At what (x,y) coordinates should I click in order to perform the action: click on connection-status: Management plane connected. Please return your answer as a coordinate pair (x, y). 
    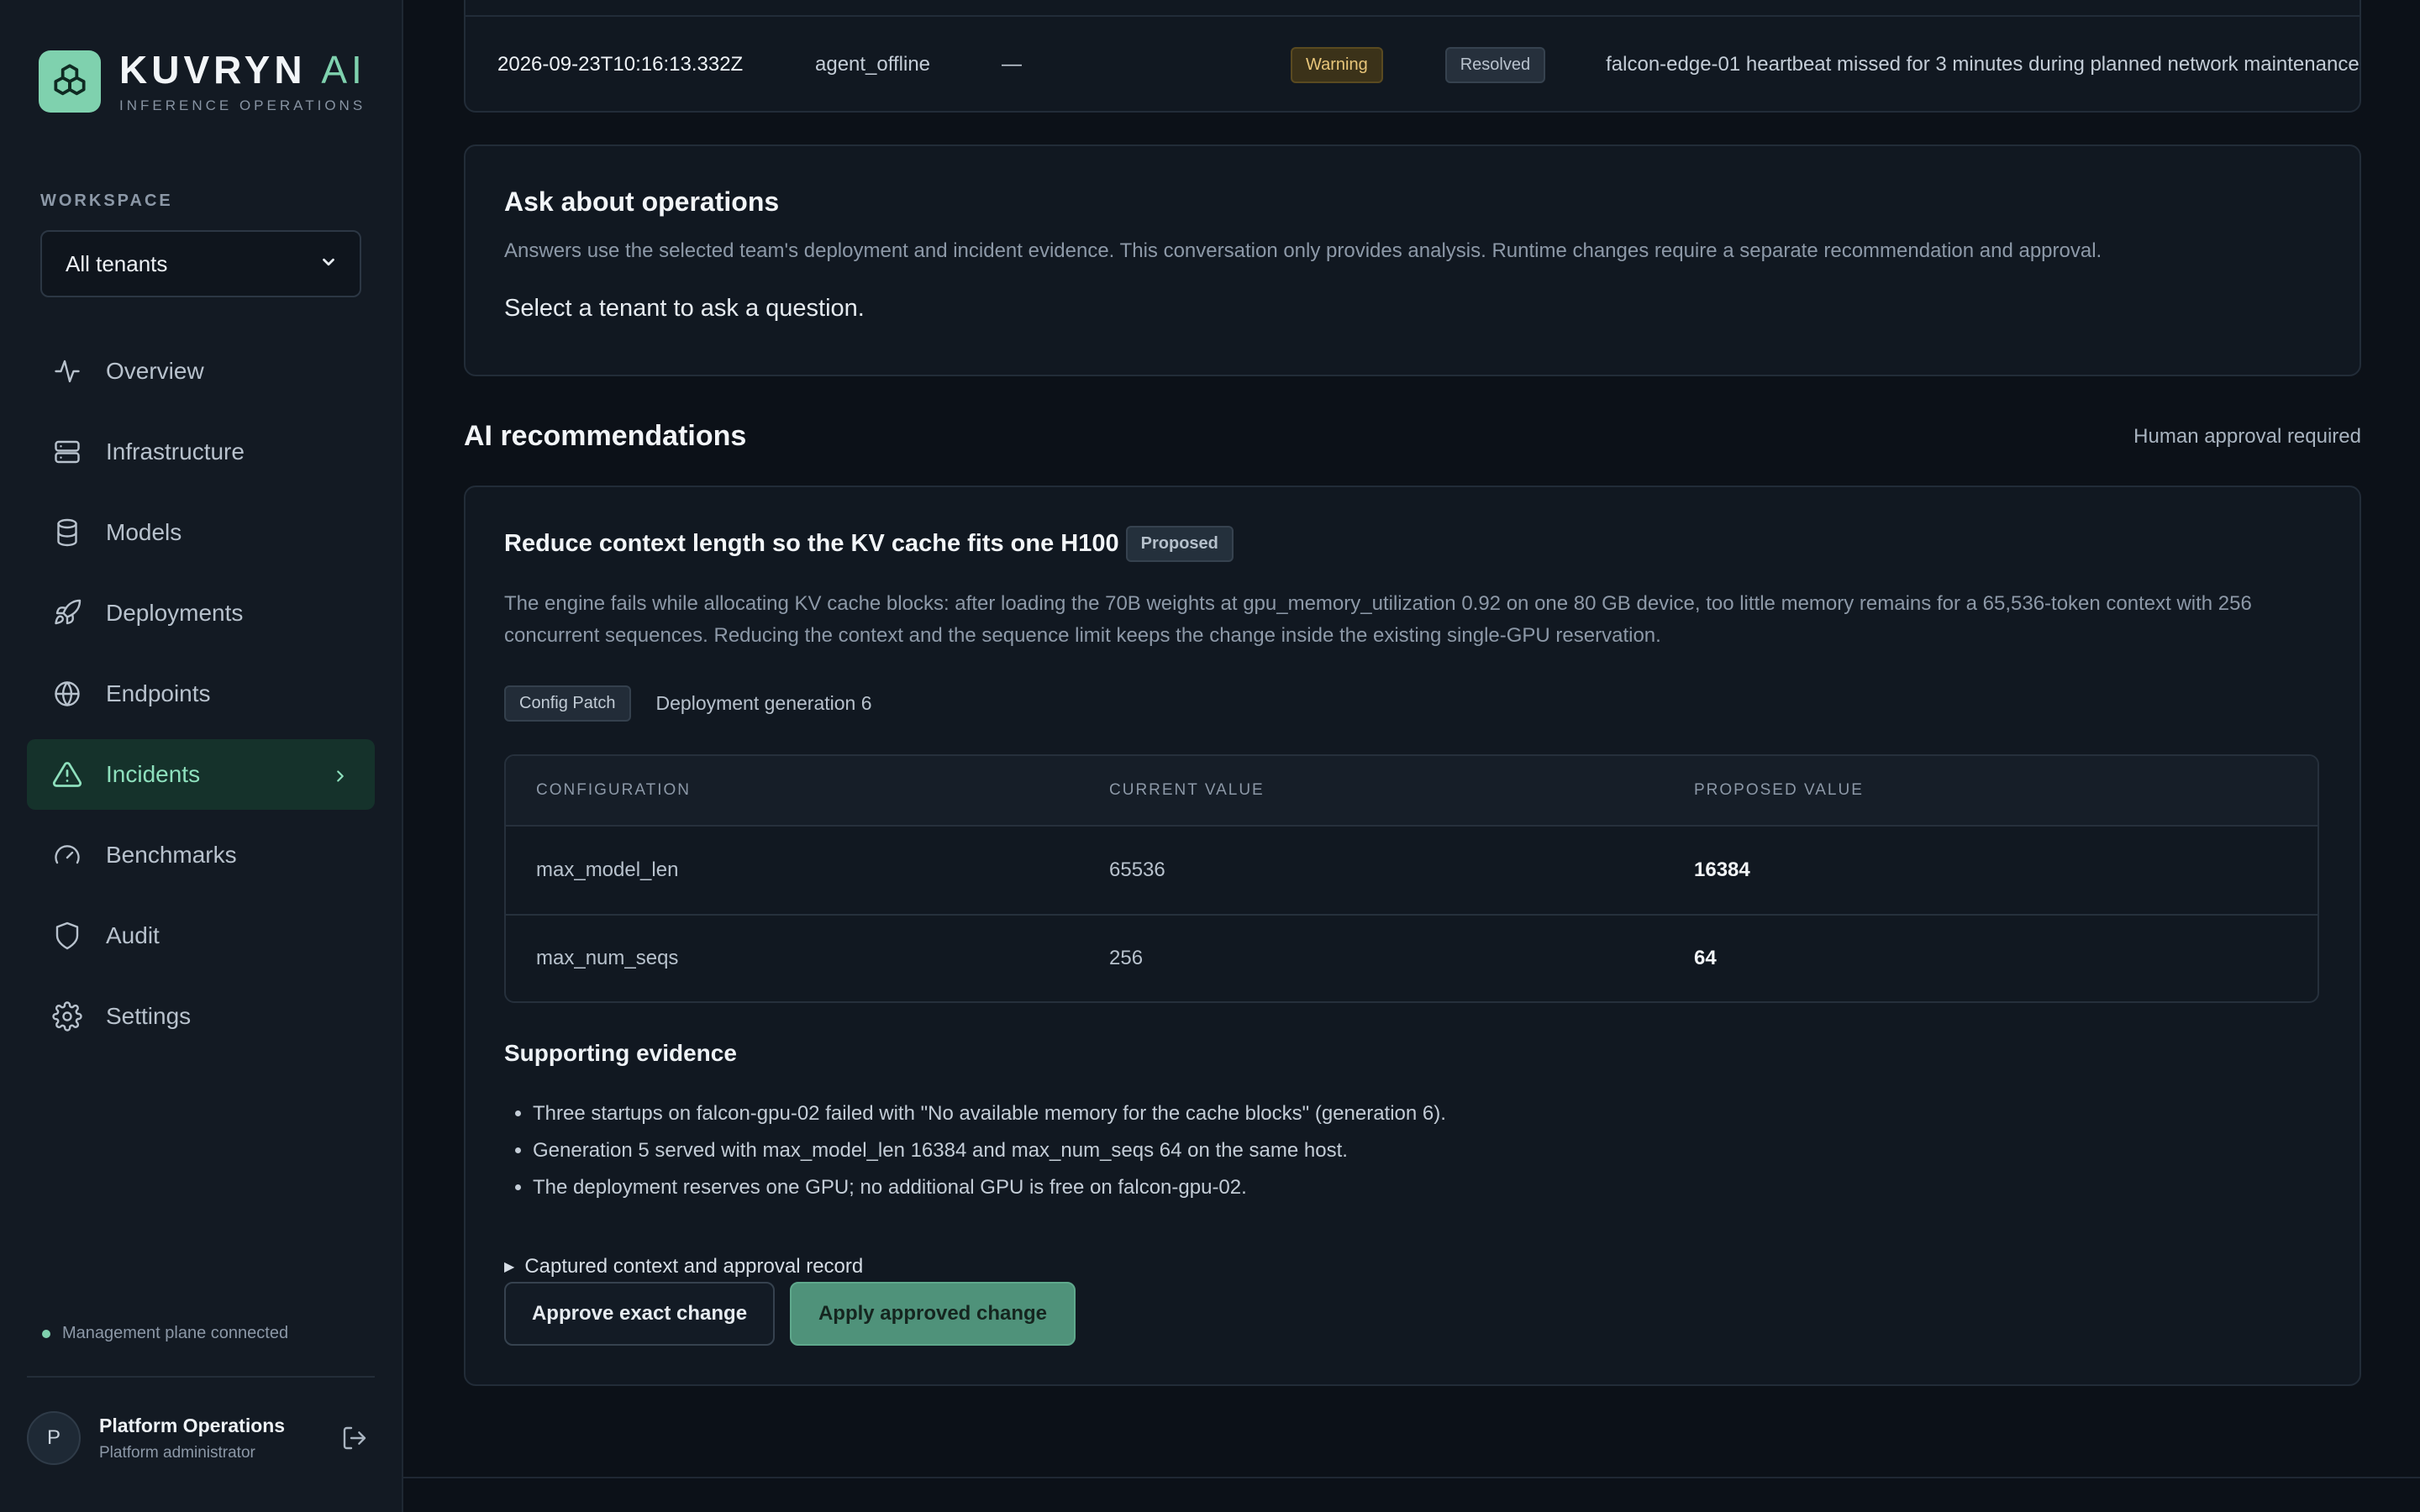
    Looking at the image, I should click on (165, 1333).